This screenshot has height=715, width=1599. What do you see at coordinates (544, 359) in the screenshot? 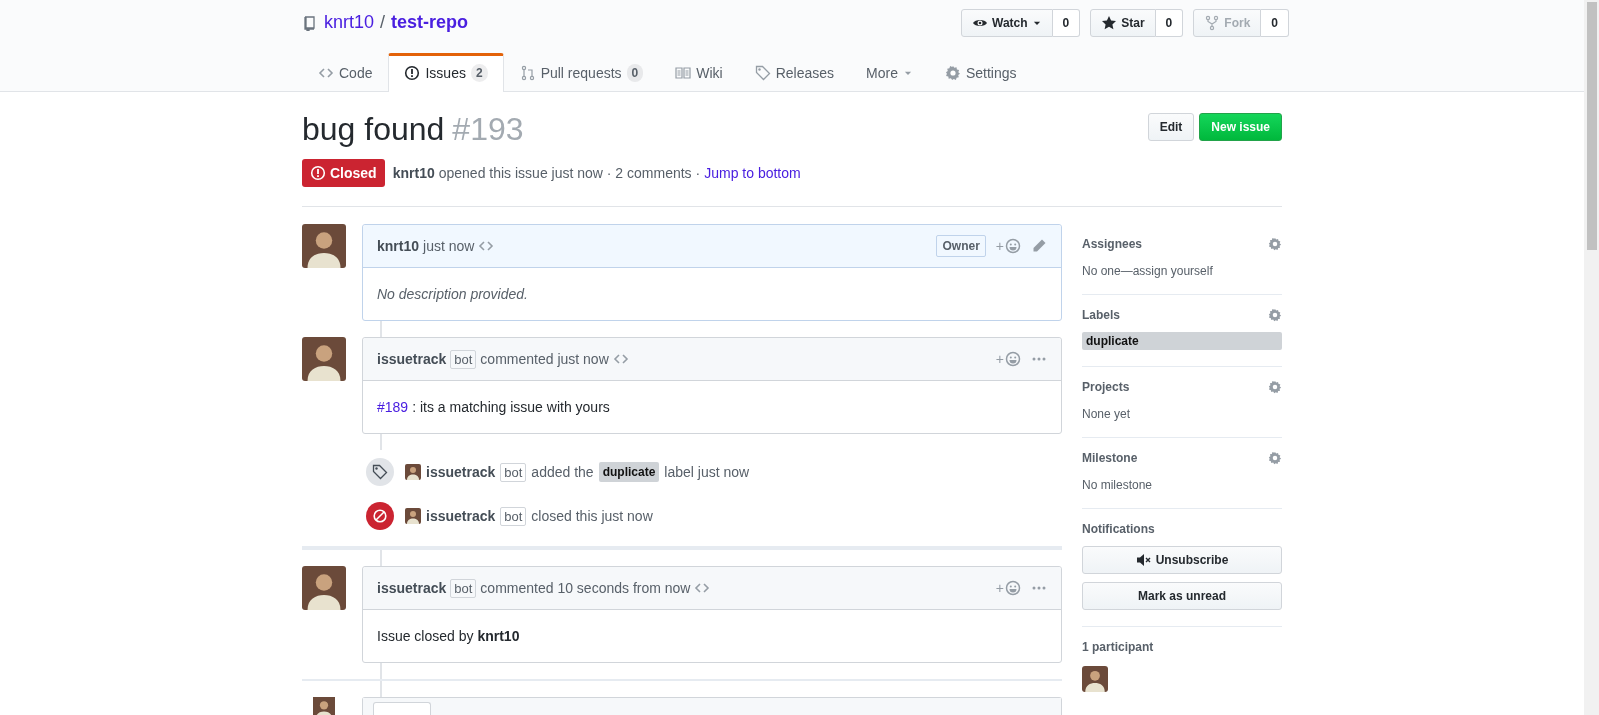
I see `comment-time-link: commented just now` at bounding box center [544, 359].